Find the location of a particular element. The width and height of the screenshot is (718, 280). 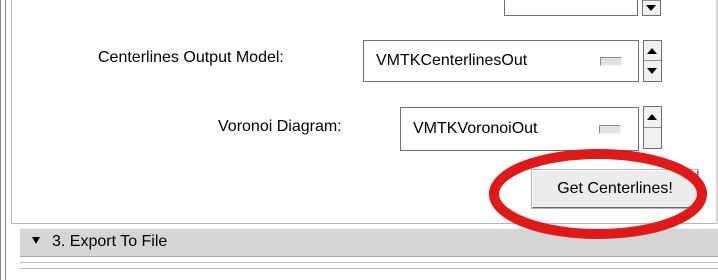

get-centerlines-button: Get Centerlines! is located at coordinates (615, 189).